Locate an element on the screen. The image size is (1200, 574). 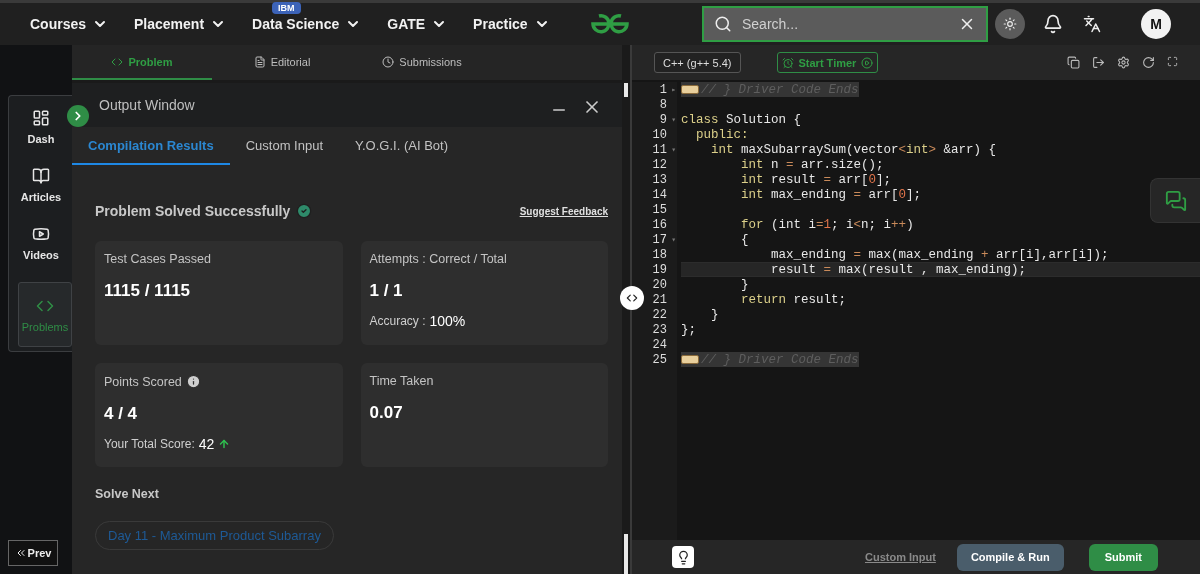
card-label: Time Taken is located at coordinates (401, 381).